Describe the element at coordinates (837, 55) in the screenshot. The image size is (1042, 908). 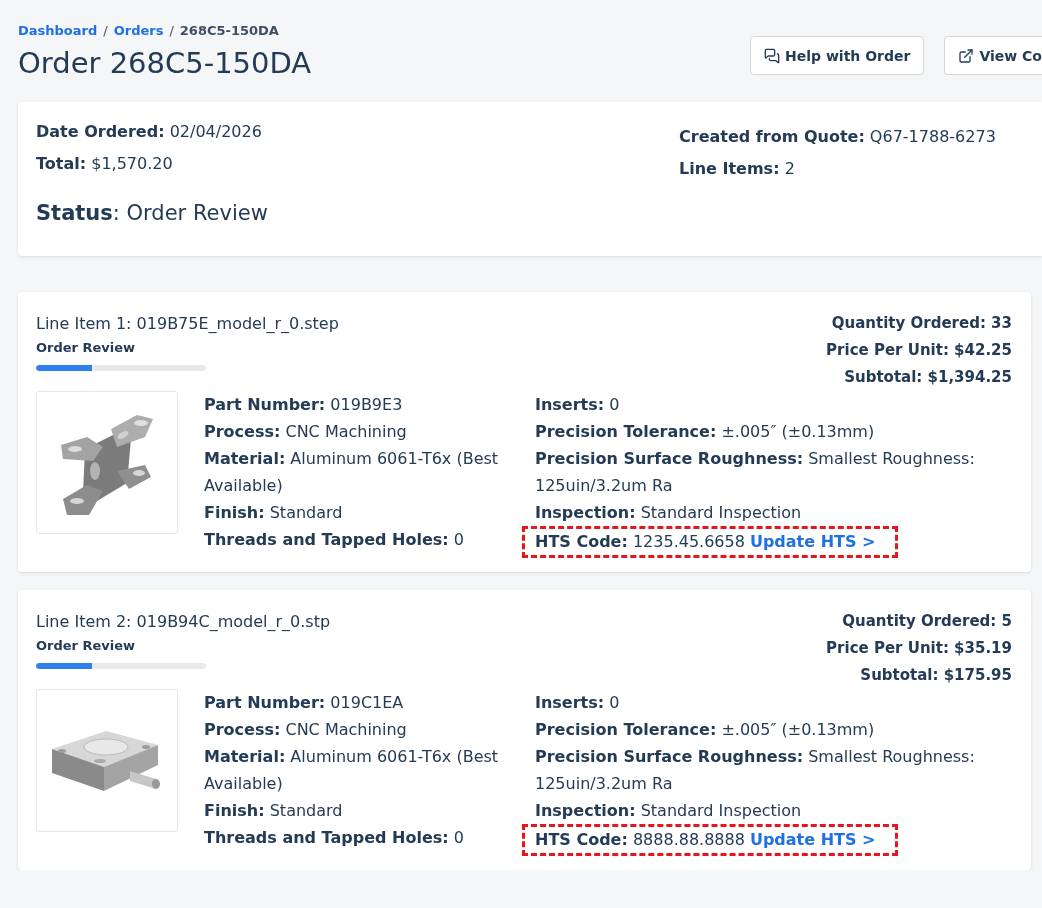
I see `help-button: Help with Order` at that location.